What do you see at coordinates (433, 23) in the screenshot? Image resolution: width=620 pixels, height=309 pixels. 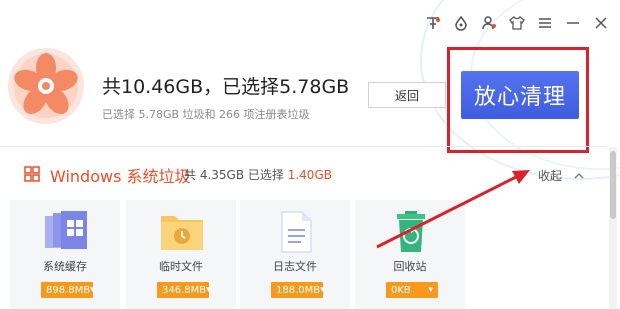 I see `skin-icon` at bounding box center [433, 23].